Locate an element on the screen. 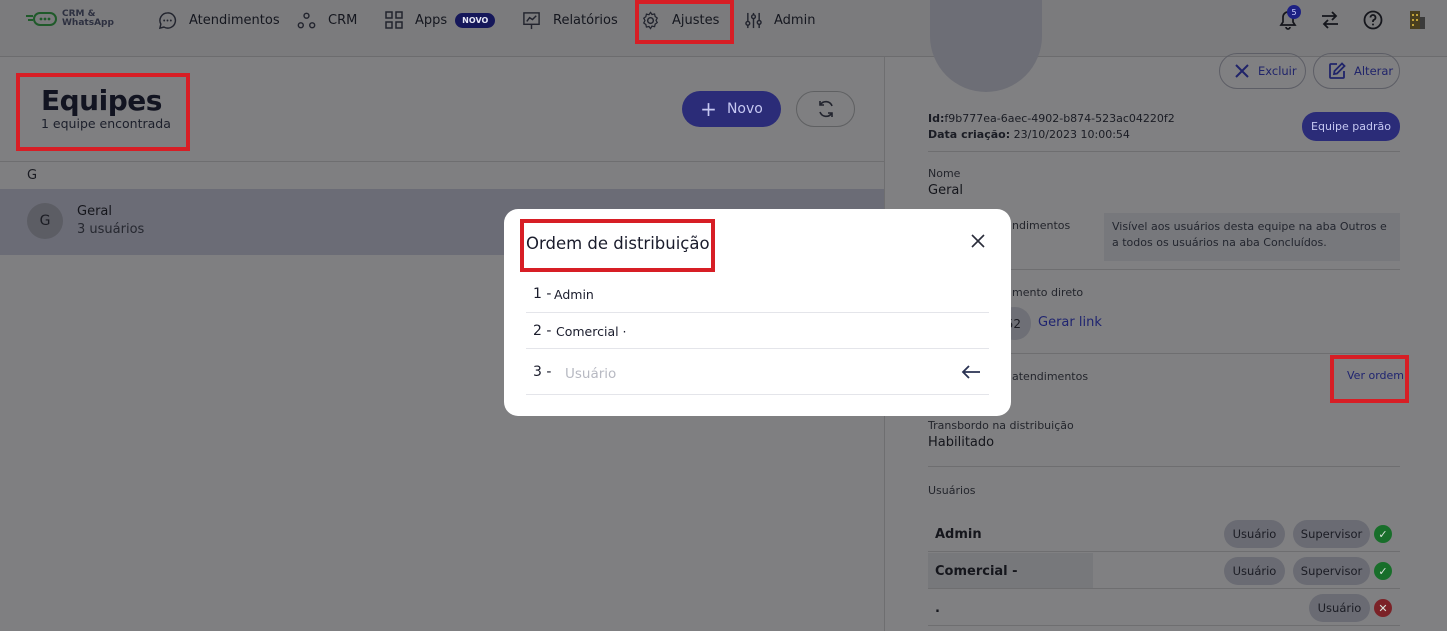  order-number: 2 - is located at coordinates (542, 331).